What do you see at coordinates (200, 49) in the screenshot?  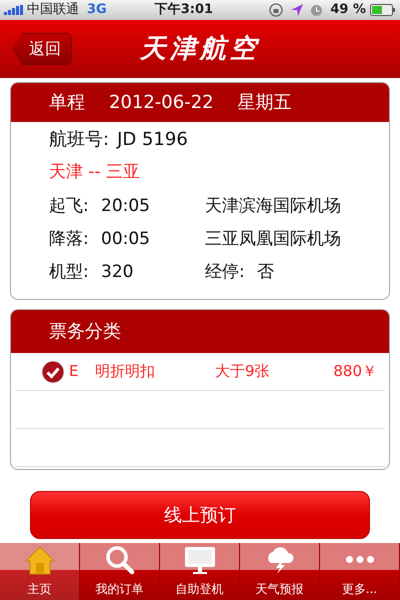 I see `app-logo: 天津航空` at bounding box center [200, 49].